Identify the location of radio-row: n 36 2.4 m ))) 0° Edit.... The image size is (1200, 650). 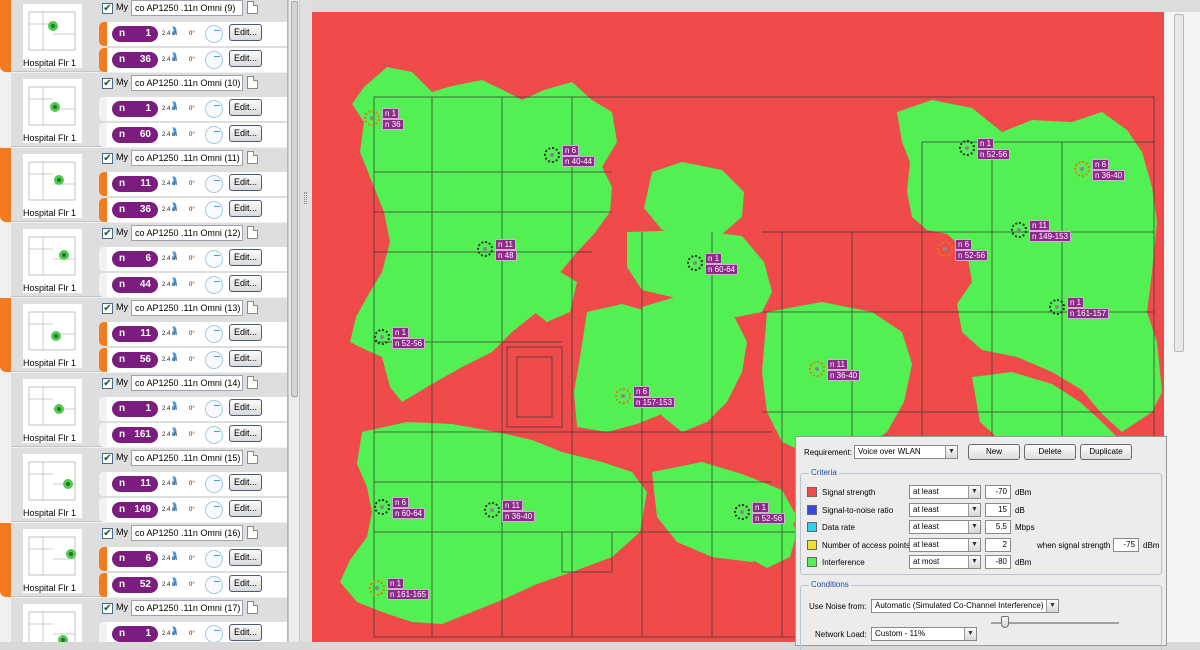
(193, 210).